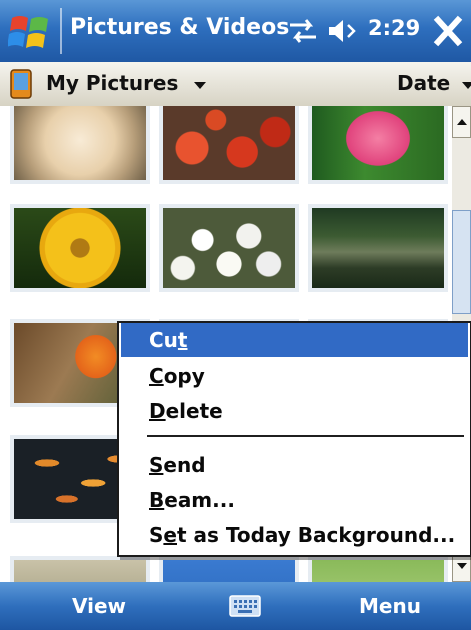 This screenshot has height=630, width=471. Describe the element at coordinates (21, 84) in the screenshot. I see `device-icon` at that location.